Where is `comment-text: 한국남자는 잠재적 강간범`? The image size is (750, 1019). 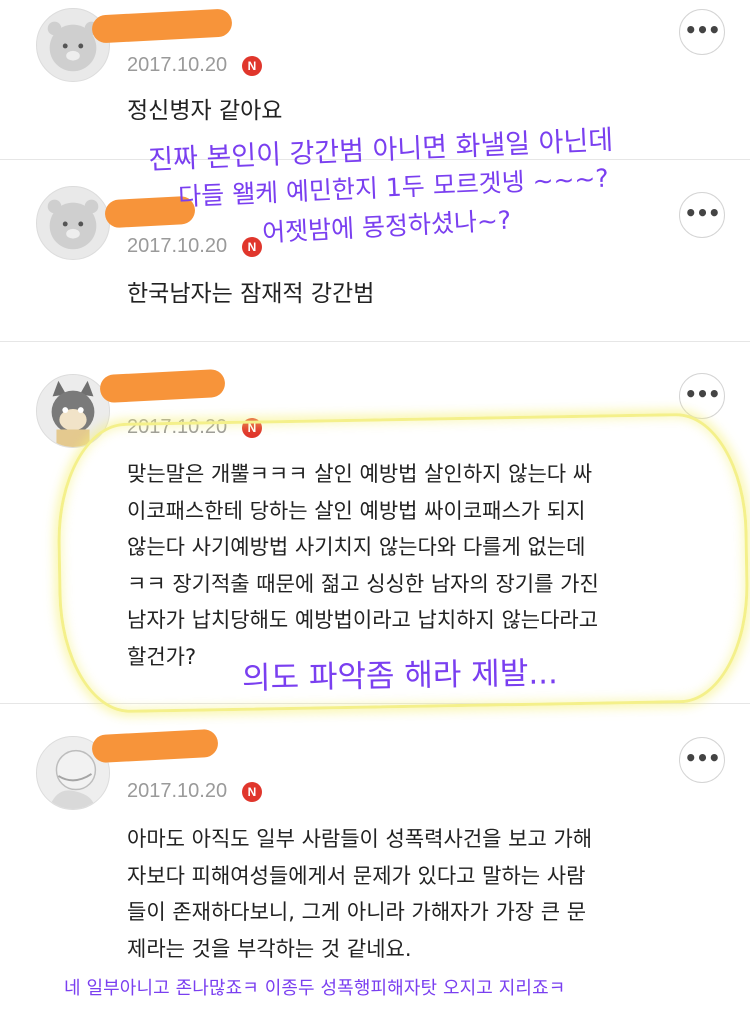 comment-text: 한국남자는 잠재적 강간범 is located at coordinates (250, 294).